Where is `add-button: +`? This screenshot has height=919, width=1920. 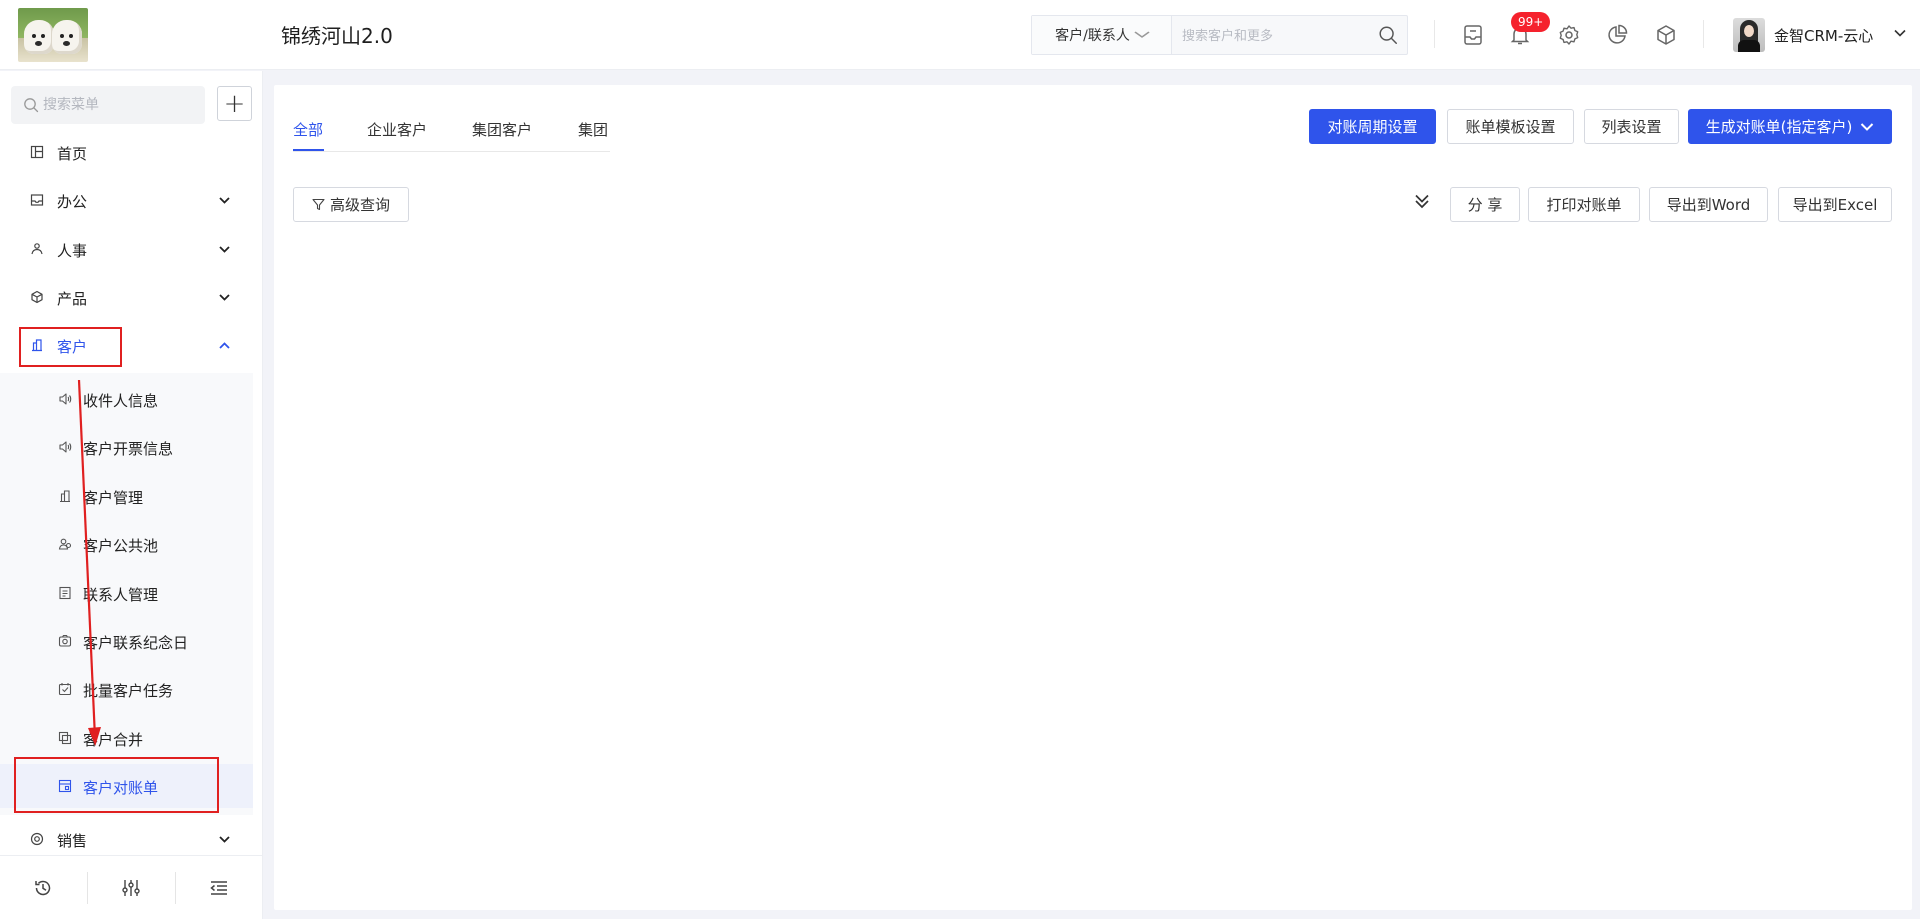 add-button: + is located at coordinates (234, 103).